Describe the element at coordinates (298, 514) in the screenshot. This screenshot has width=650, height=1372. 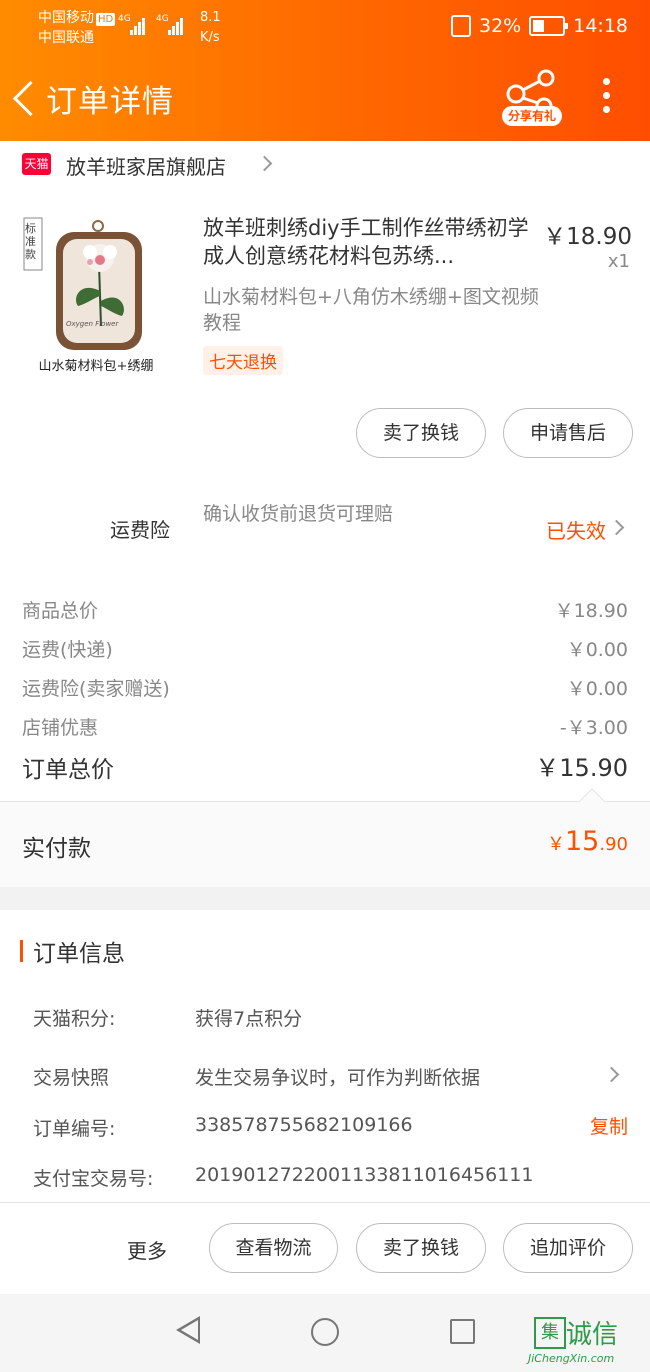
I see `shipping-insurance-desc: 确认收货前退货可理赔` at that location.